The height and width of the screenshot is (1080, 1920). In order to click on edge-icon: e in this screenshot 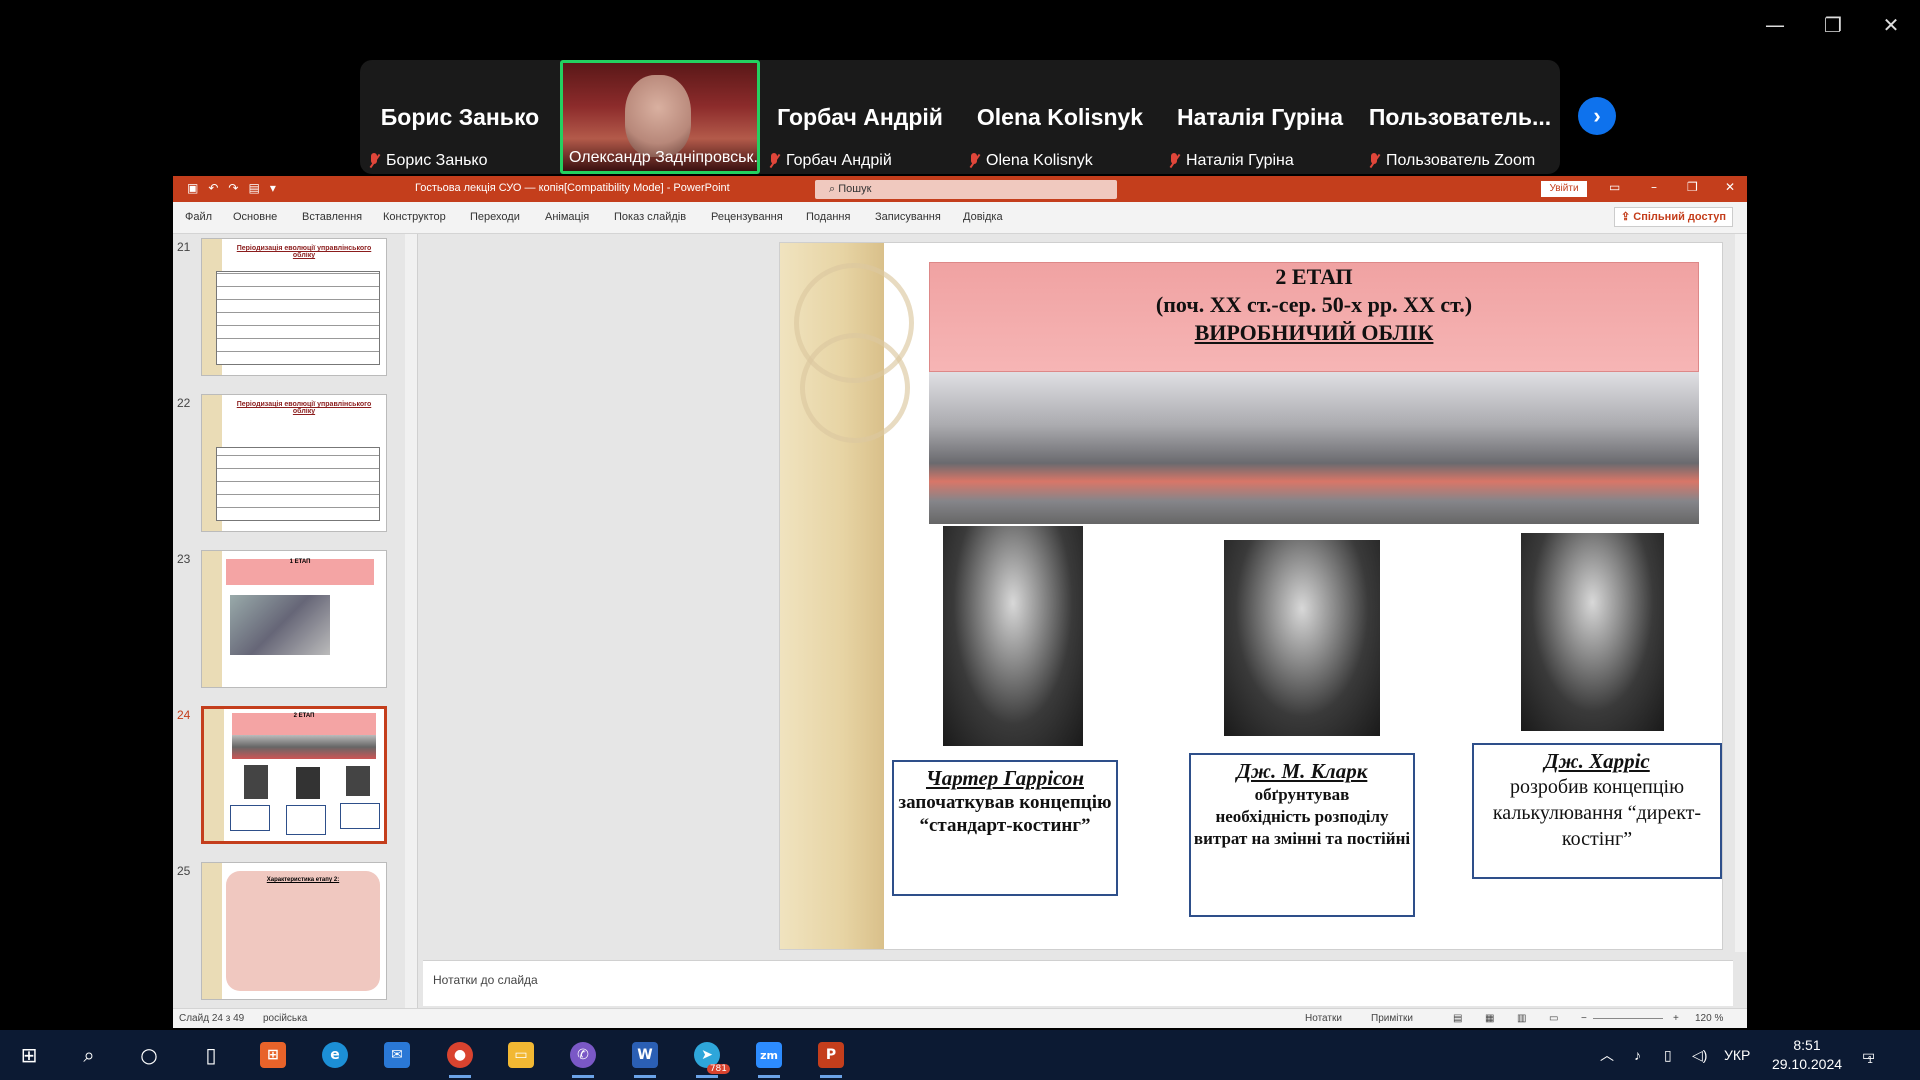, I will do `click(335, 1055)`.